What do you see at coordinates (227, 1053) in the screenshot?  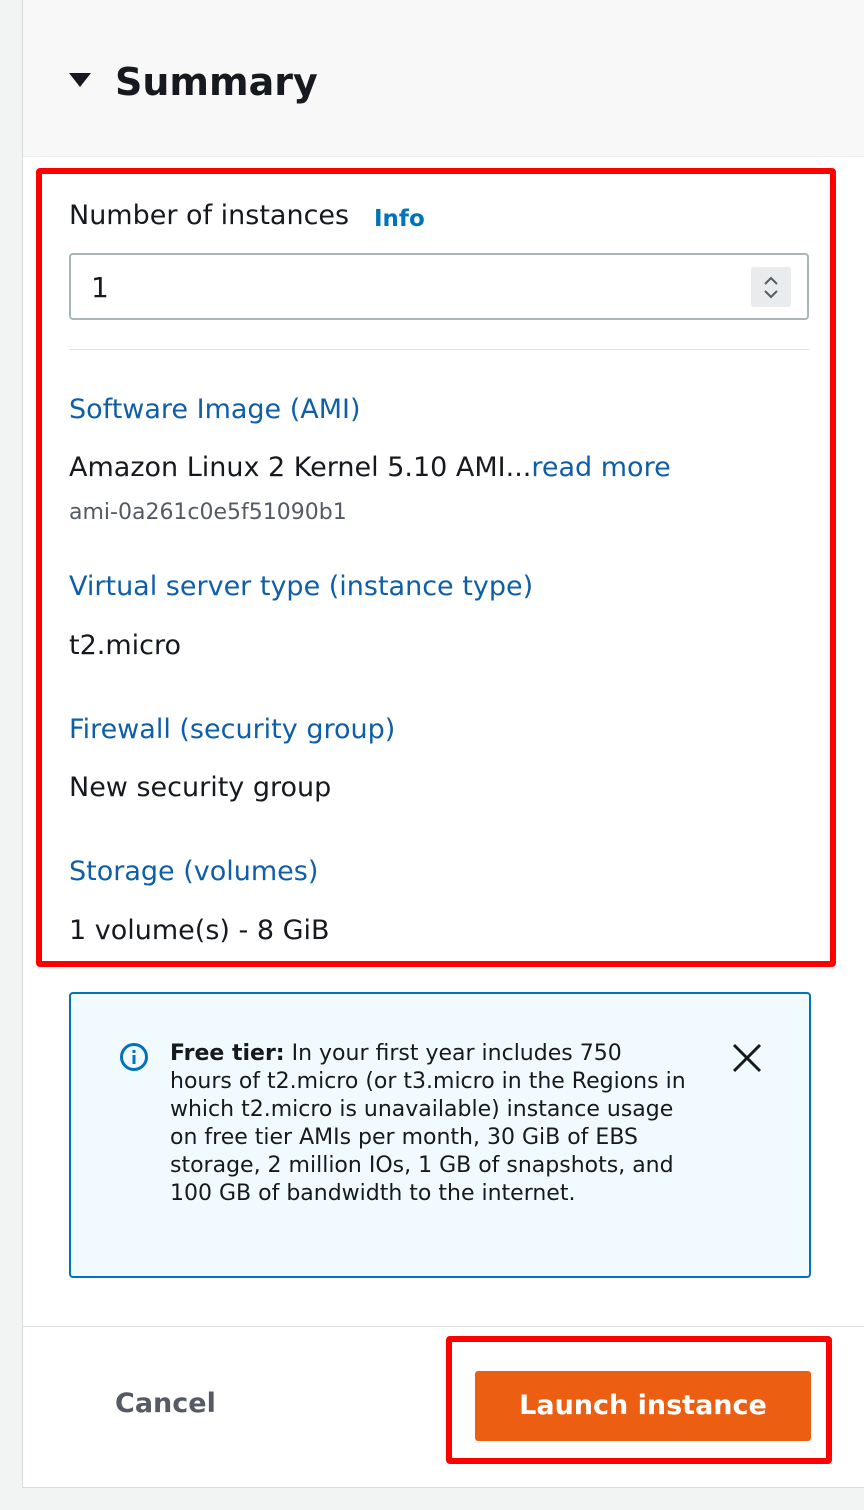 I see `free-tier-bold: Free tier:` at bounding box center [227, 1053].